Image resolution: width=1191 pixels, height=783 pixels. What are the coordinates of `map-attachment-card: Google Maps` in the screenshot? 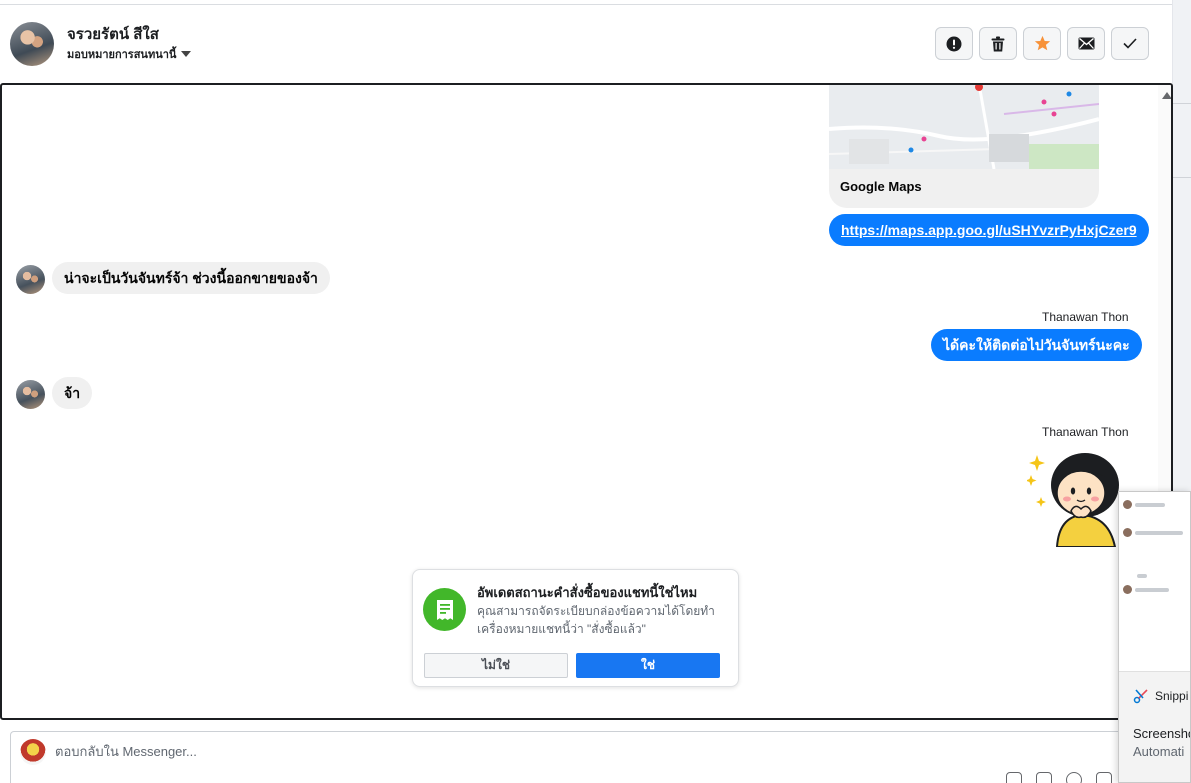 It's located at (964, 146).